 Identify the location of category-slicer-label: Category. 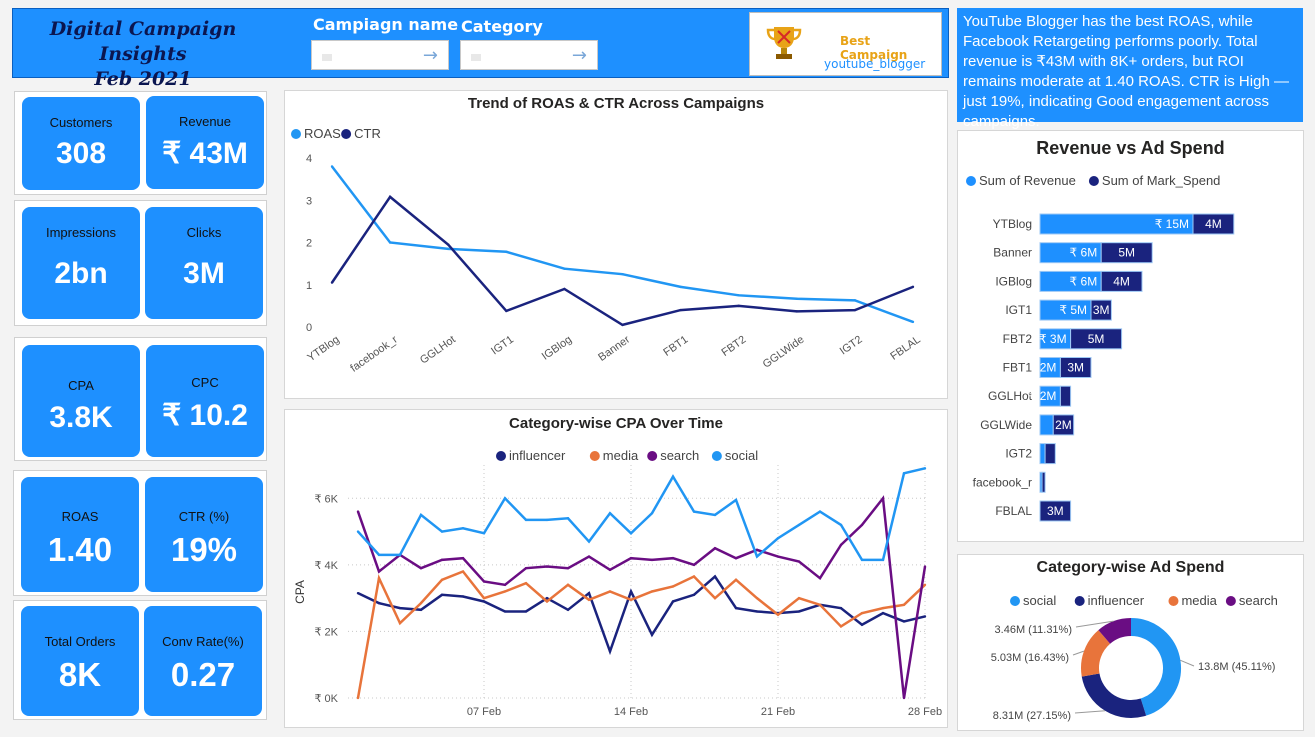
(502, 26).